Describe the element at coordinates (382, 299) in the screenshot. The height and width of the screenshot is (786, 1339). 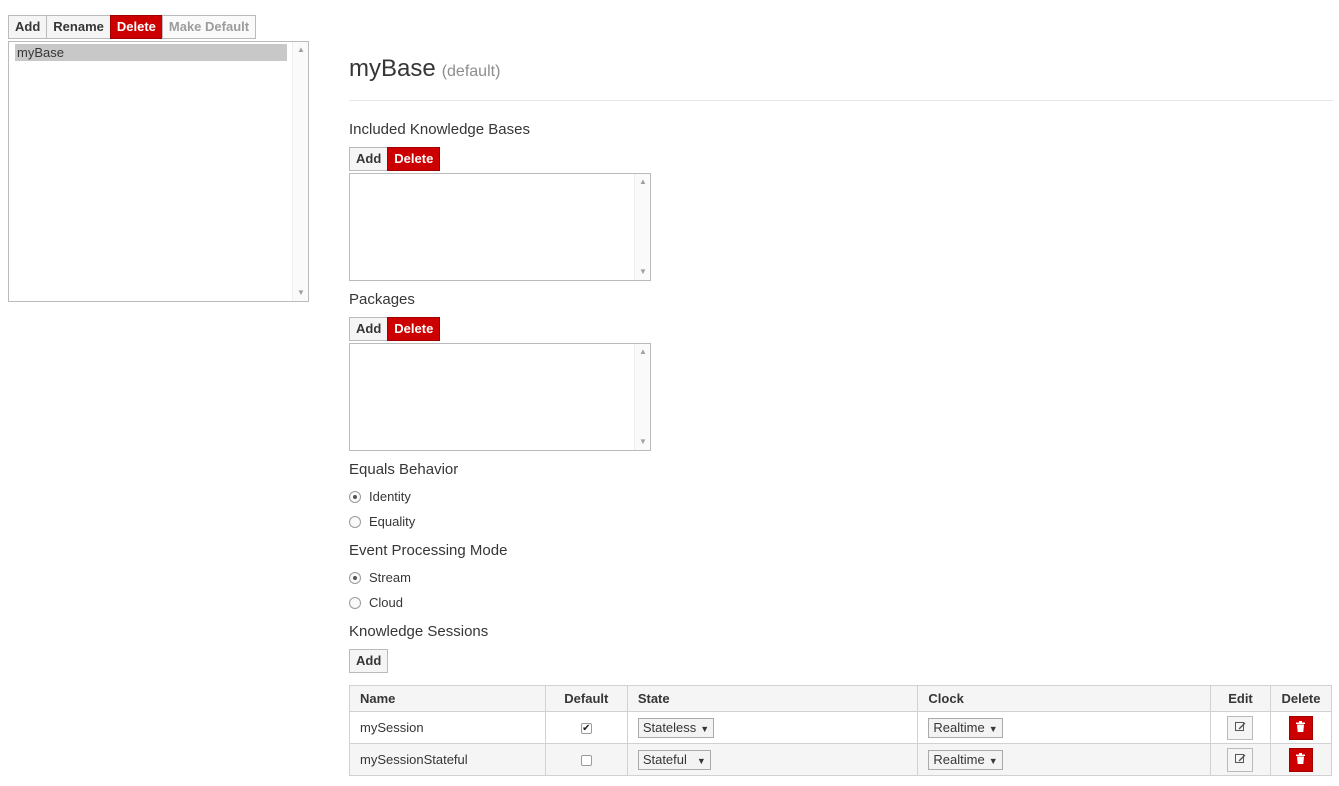
I see `packages-label: Packages` at that location.